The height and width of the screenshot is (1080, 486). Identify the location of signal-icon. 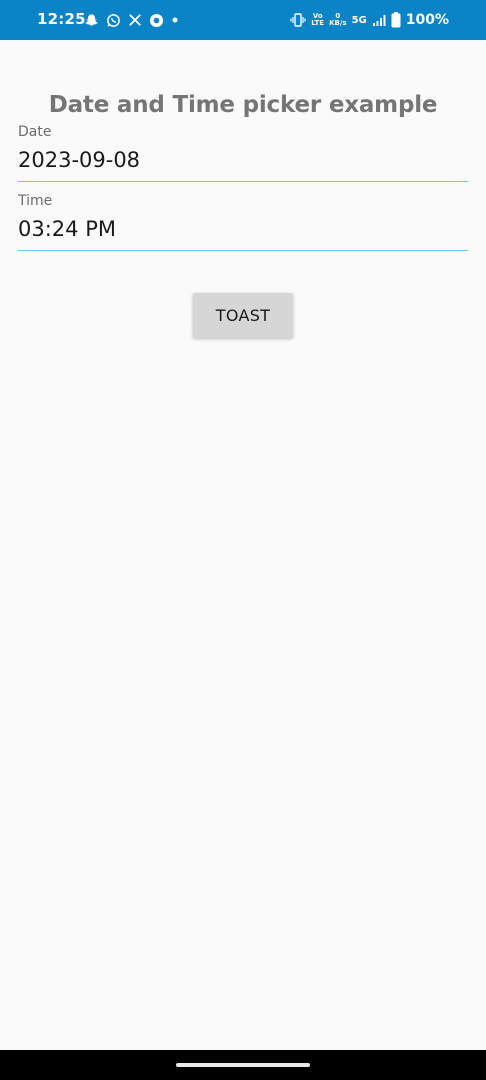
(379, 20).